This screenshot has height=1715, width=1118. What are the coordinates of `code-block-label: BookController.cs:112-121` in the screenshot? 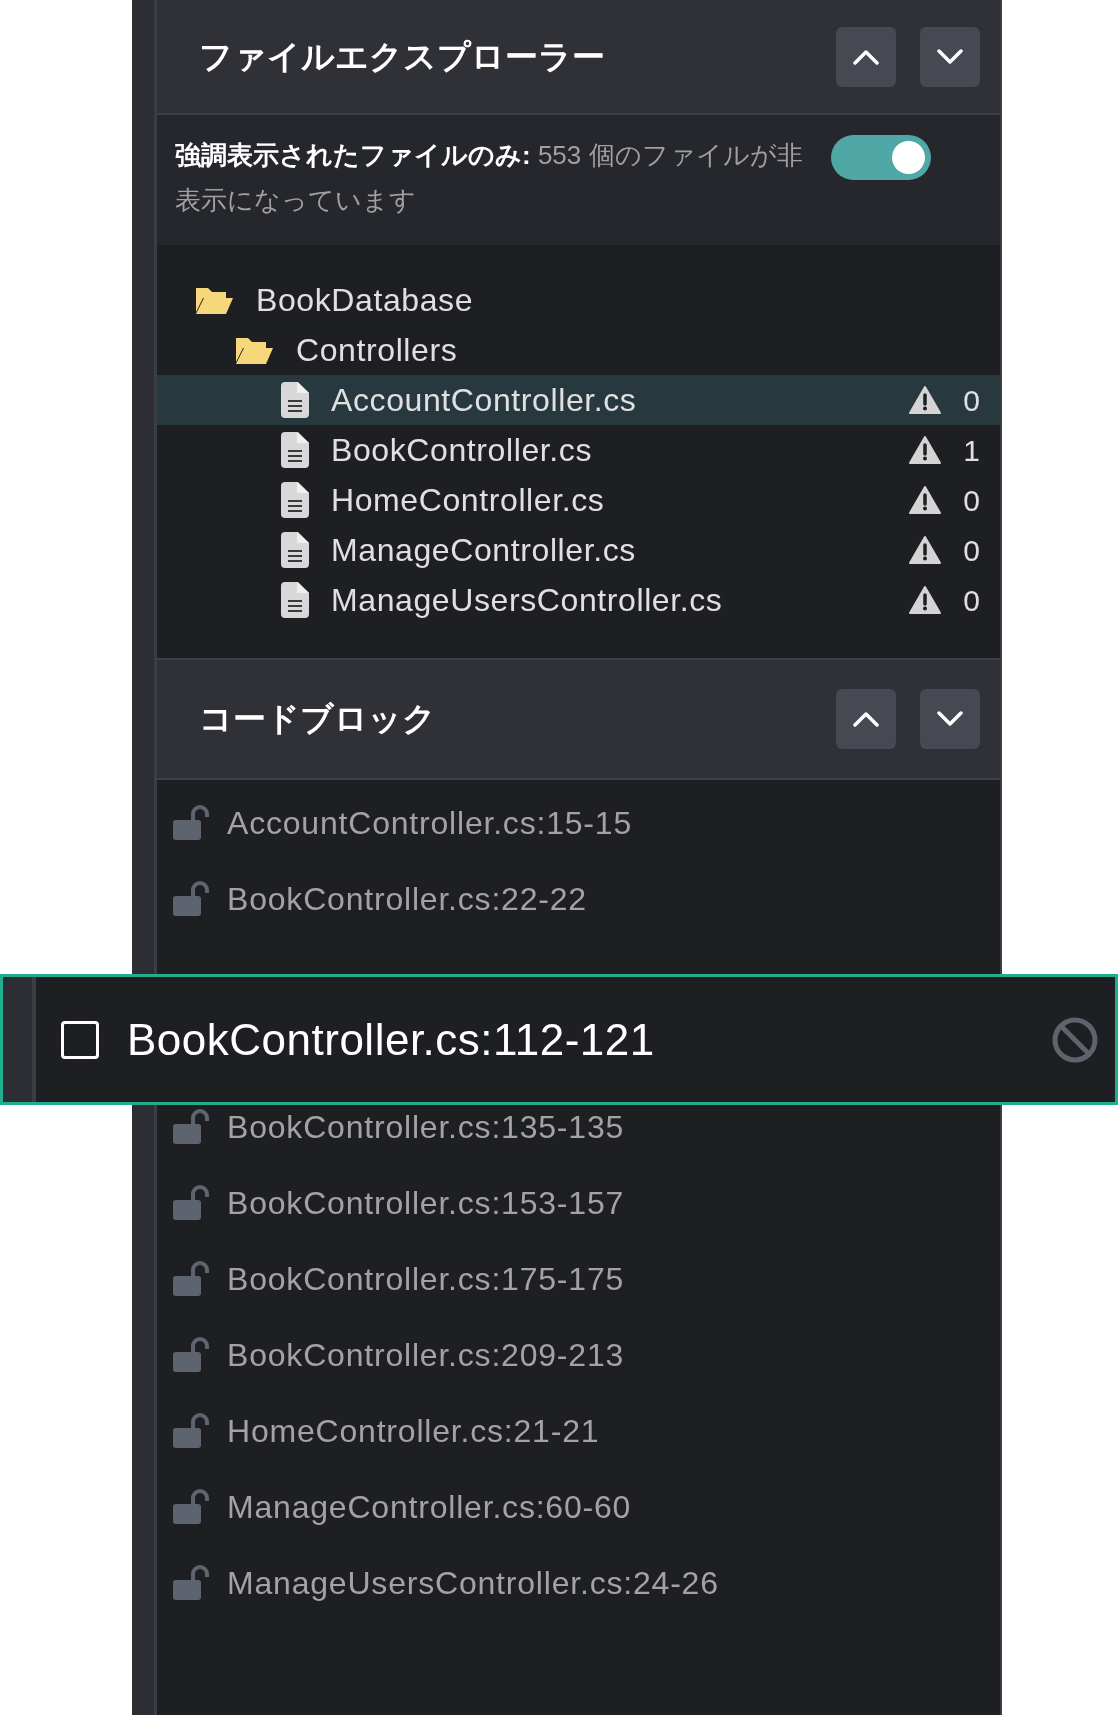 It's located at (391, 1039).